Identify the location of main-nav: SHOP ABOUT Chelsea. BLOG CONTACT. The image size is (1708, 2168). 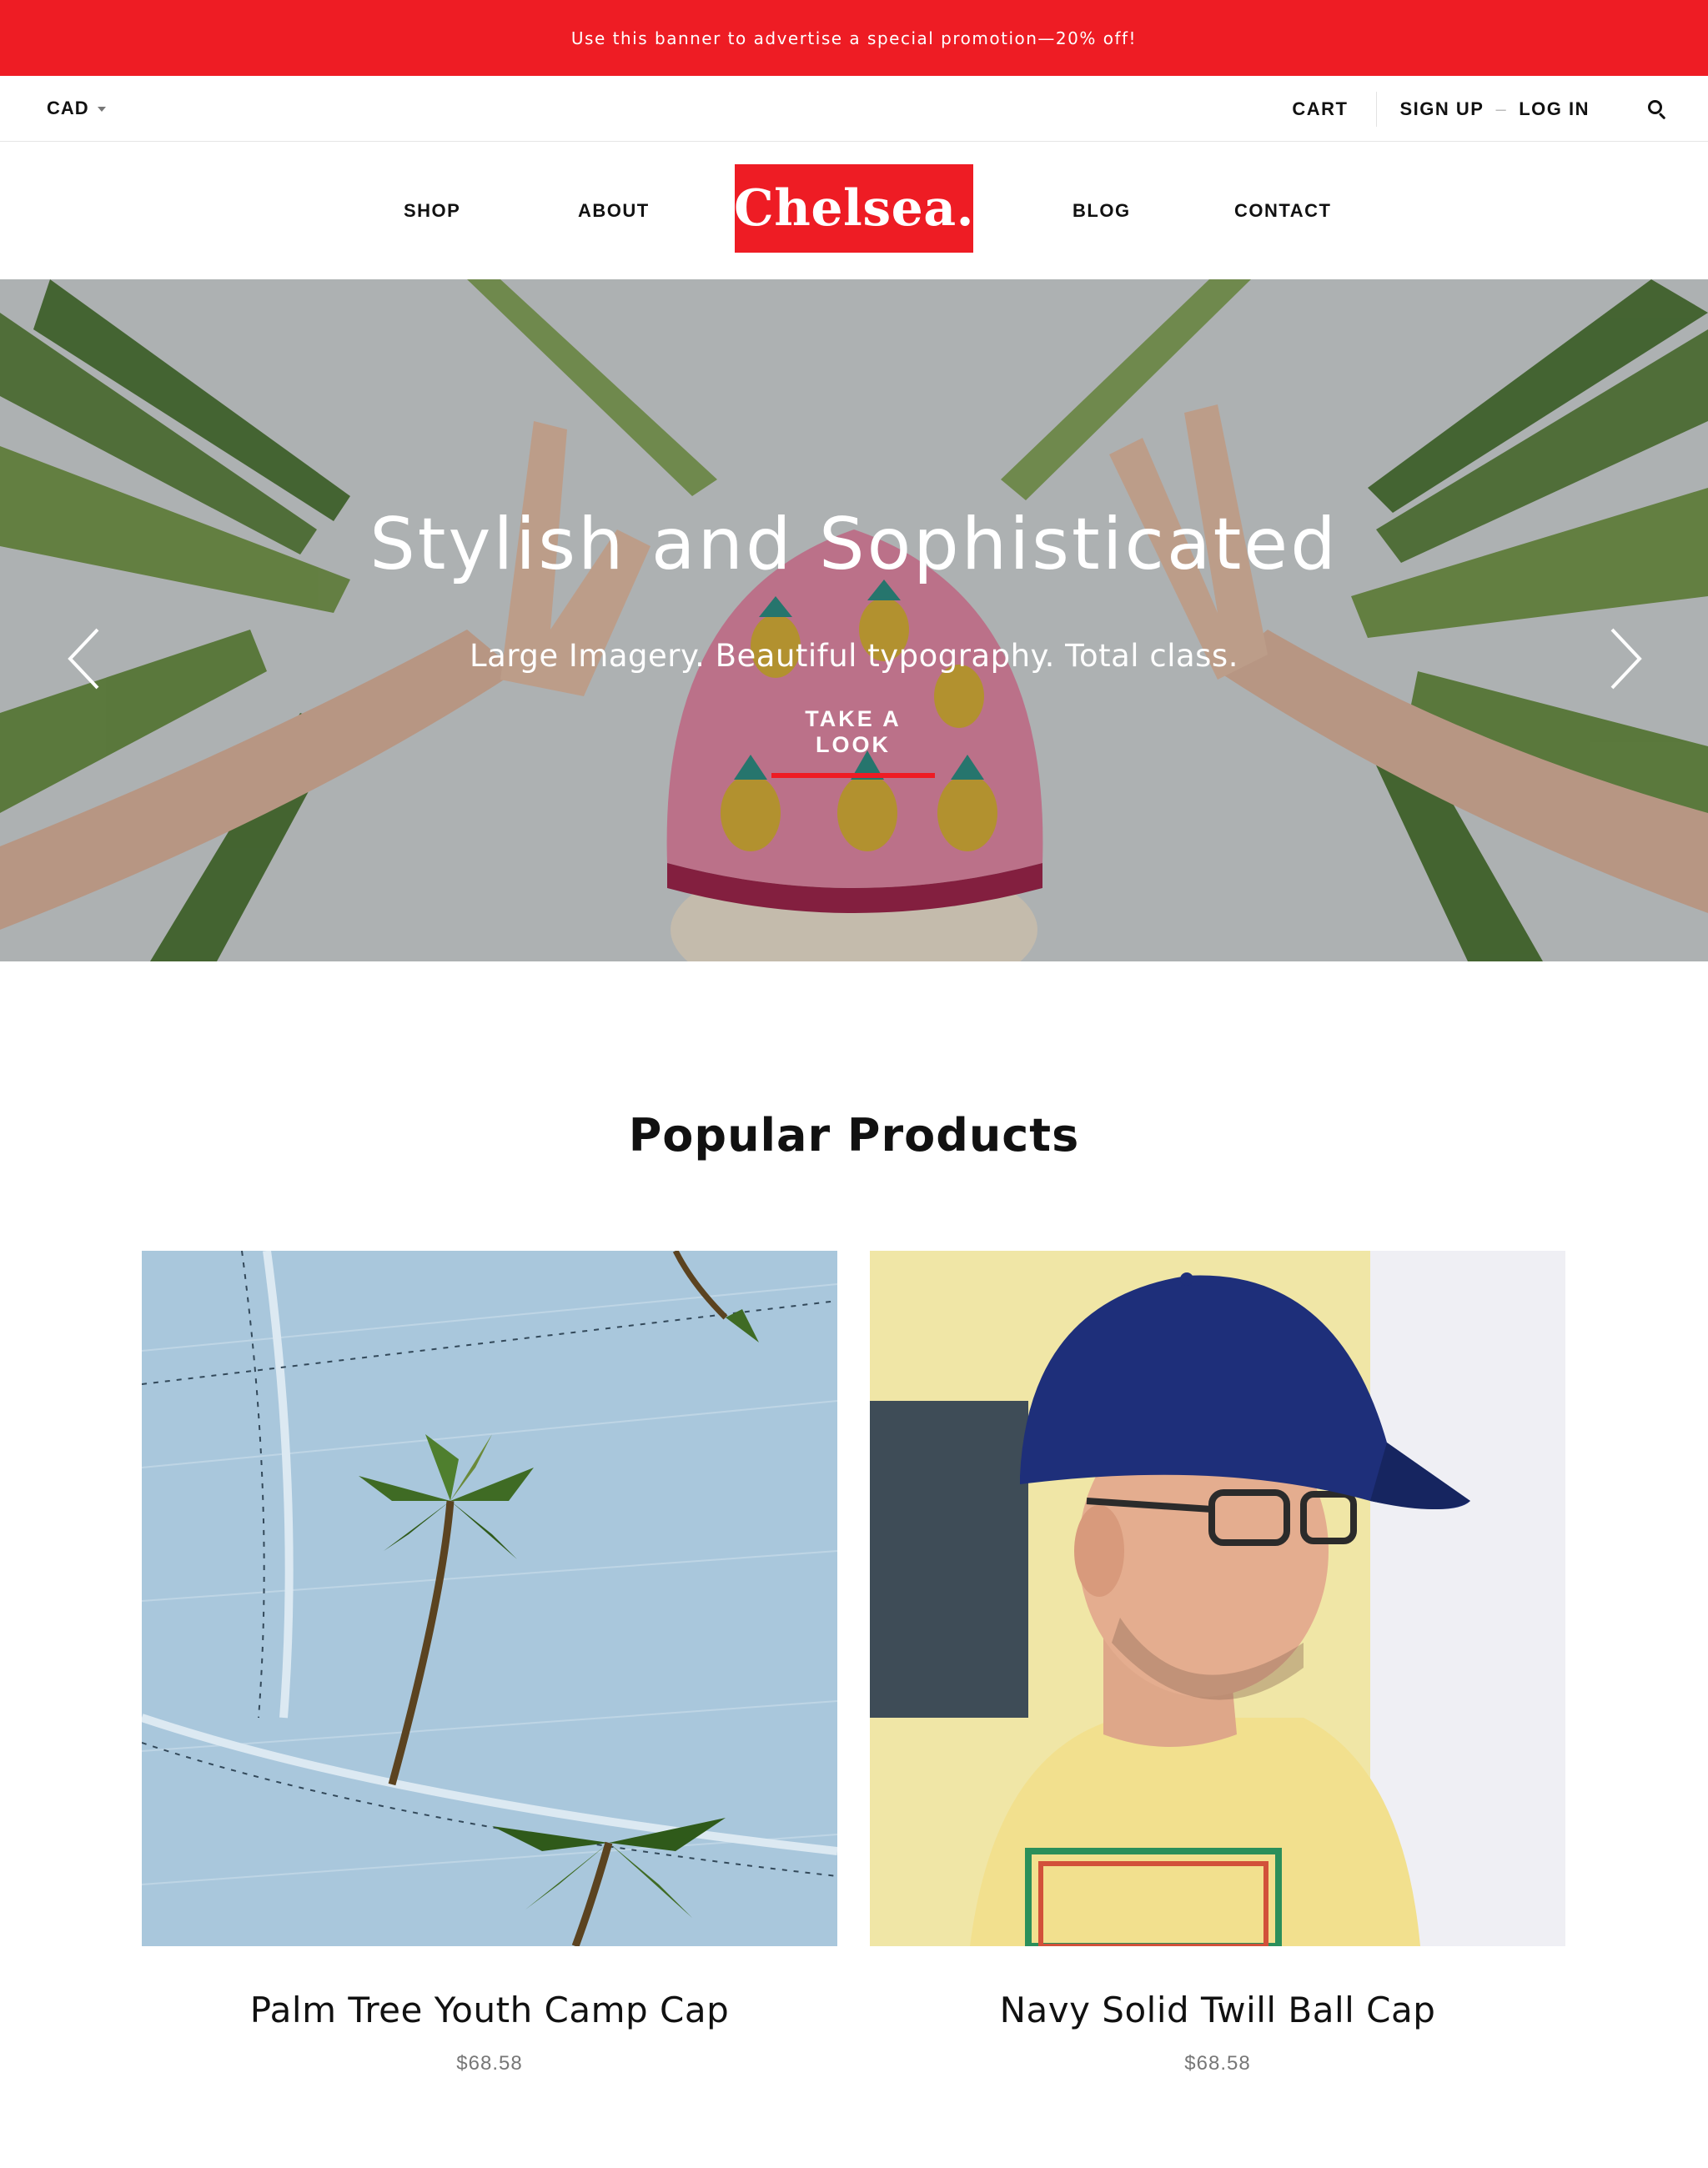
(854, 210).